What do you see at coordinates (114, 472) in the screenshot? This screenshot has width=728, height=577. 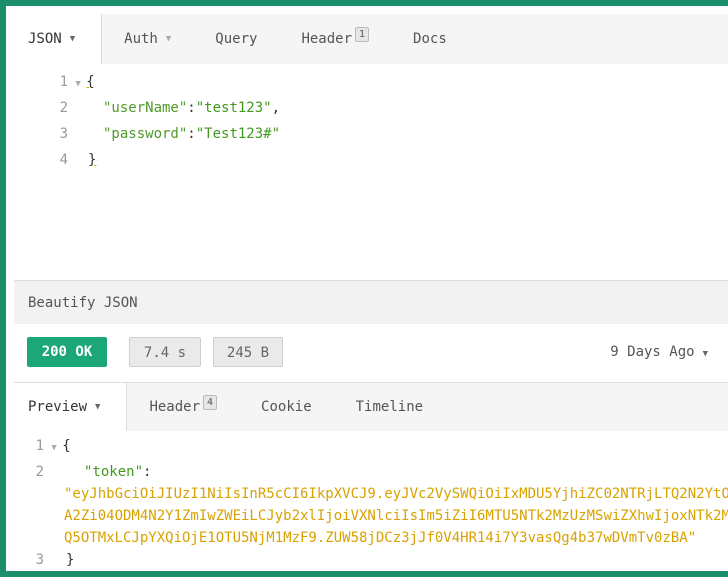 I see `json-key: "token"` at bounding box center [114, 472].